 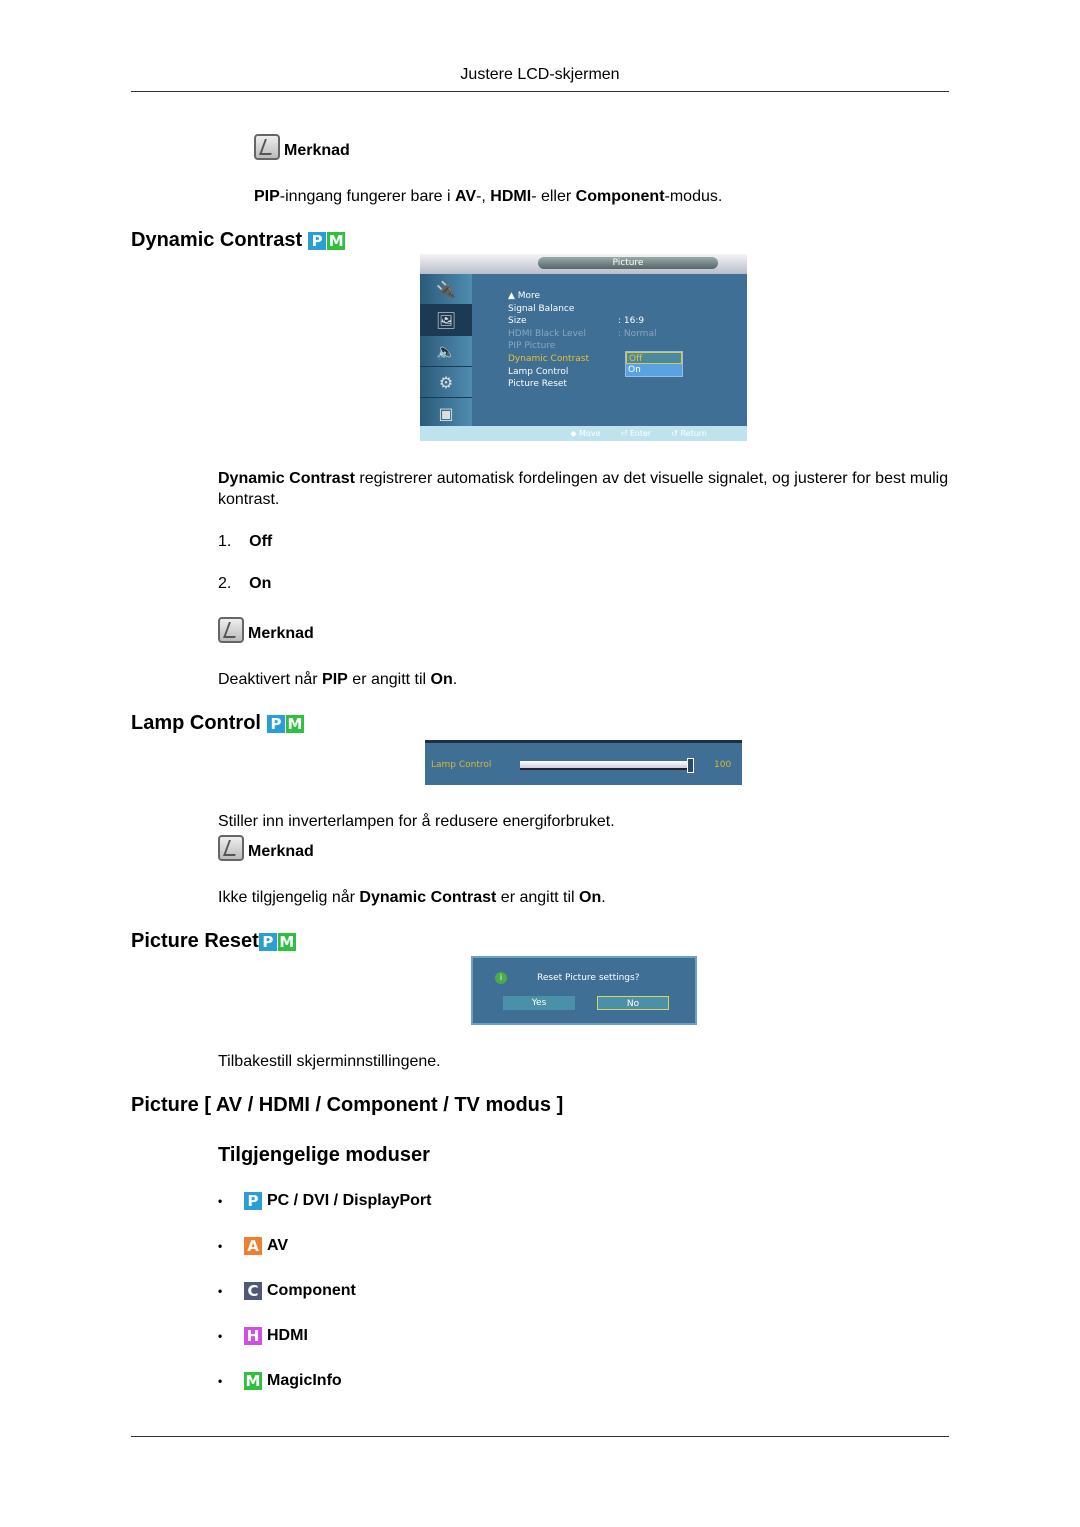 I want to click on footer-divider, so click(x=540, y=1436).